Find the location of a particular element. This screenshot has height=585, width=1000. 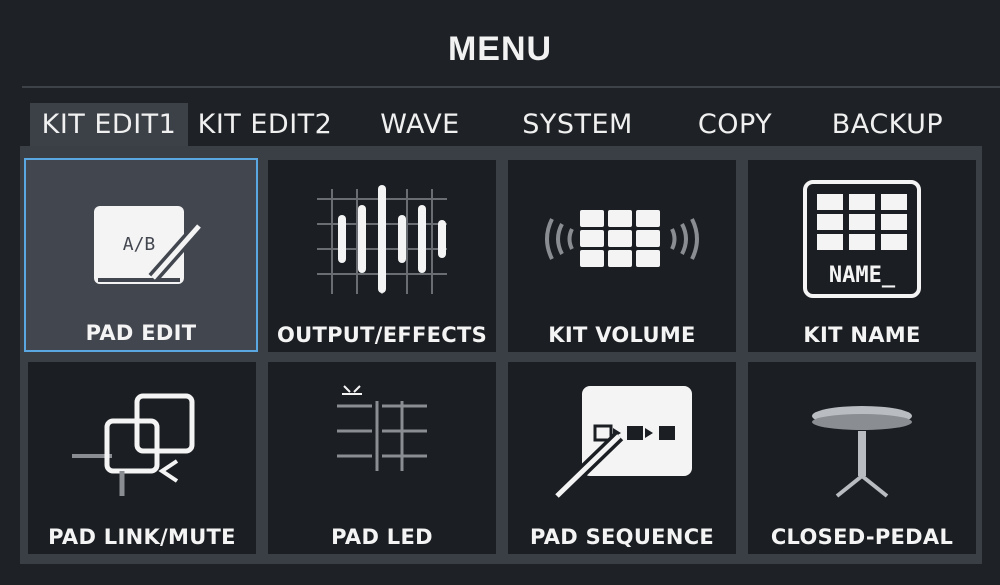

closed-pedal-tile: CLOSED-PEDAL is located at coordinates (862, 458).